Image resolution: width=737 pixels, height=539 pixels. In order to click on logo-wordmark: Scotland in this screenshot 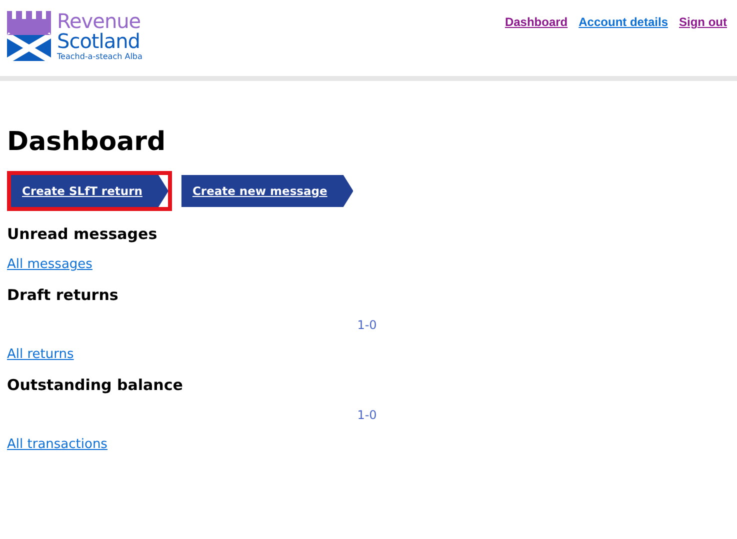, I will do `click(98, 41)`.